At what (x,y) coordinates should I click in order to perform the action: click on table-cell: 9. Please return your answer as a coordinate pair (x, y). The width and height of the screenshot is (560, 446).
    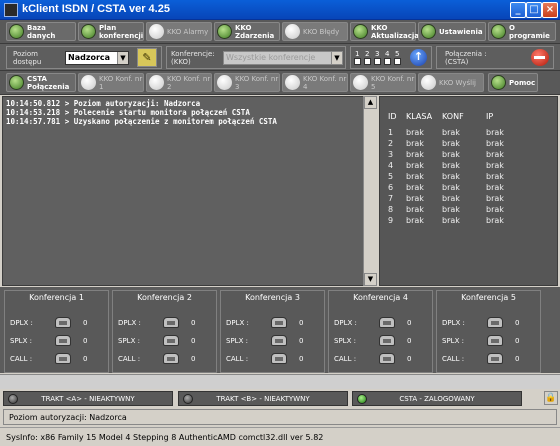
    Looking at the image, I should click on (391, 220).